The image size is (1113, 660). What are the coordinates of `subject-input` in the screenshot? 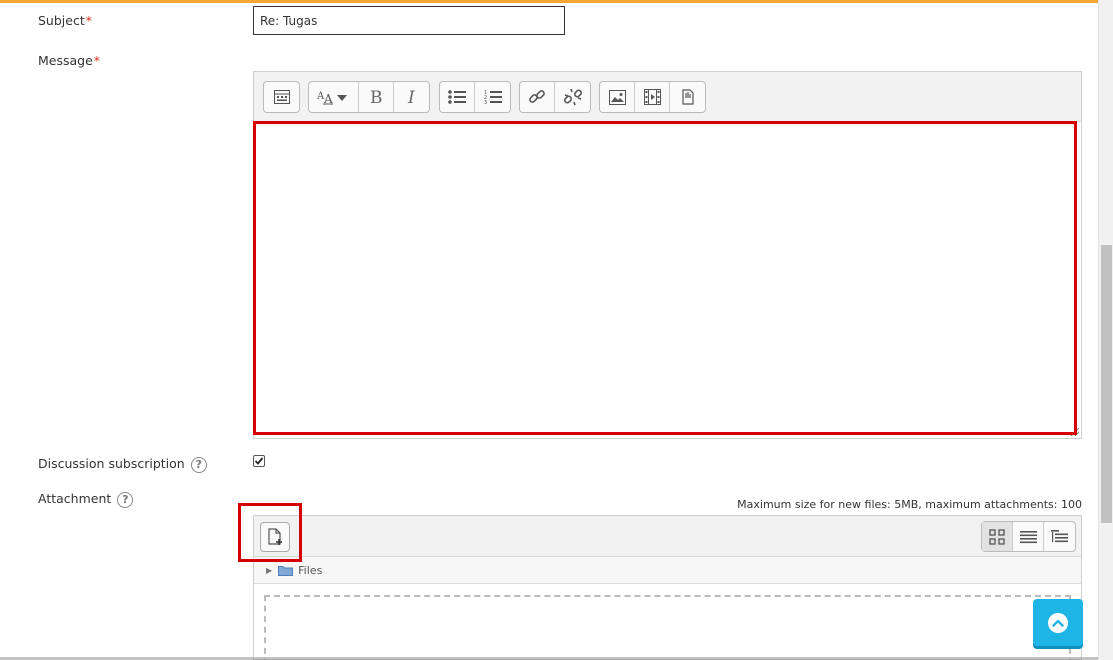 It's located at (409, 20).